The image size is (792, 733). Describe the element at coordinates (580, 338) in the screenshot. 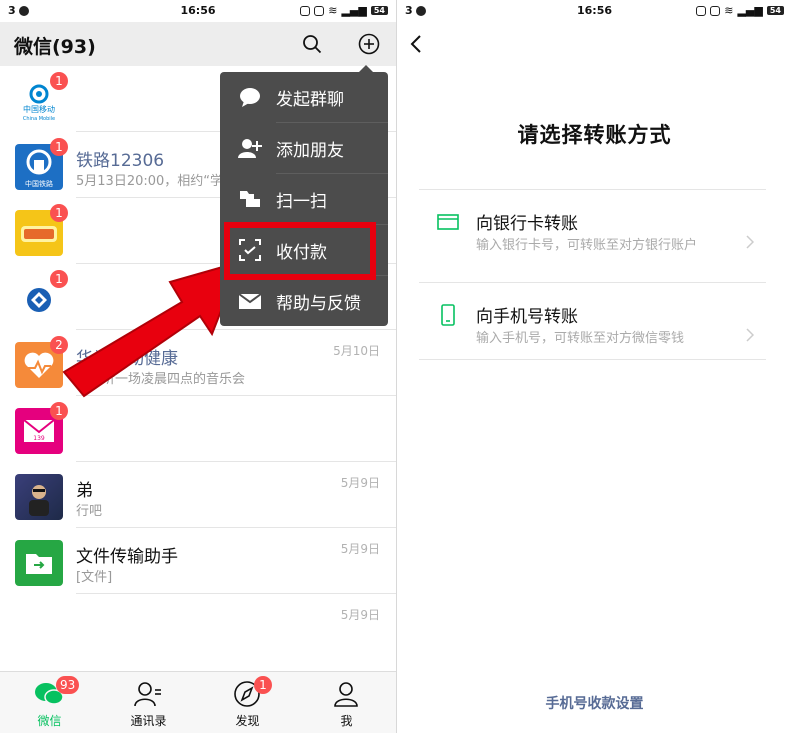

I see `option-description: 输入手机号，可转账至对方微信零钱` at that location.